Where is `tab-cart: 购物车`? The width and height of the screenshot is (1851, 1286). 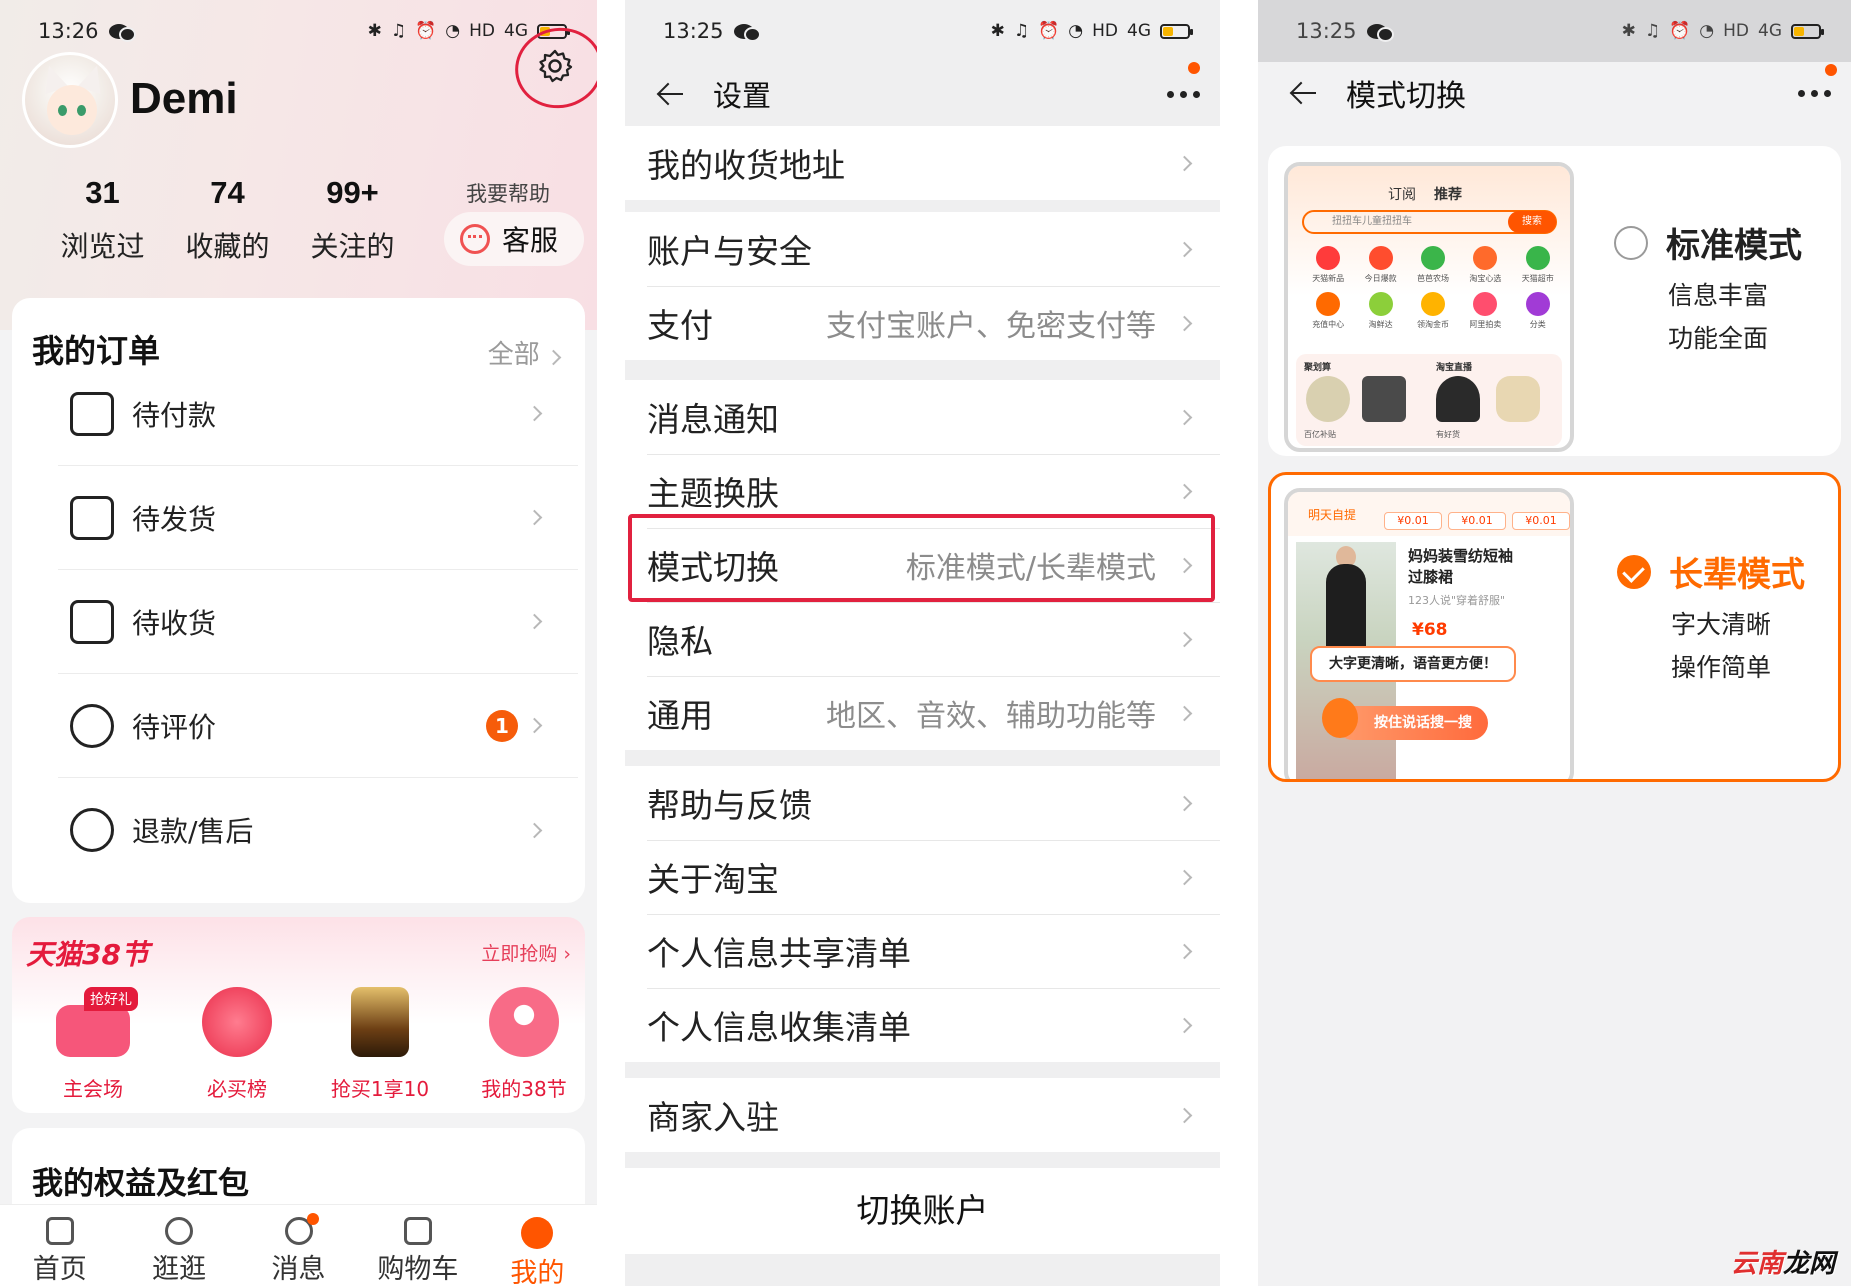 tab-cart: 购物车 is located at coordinates (417, 1245).